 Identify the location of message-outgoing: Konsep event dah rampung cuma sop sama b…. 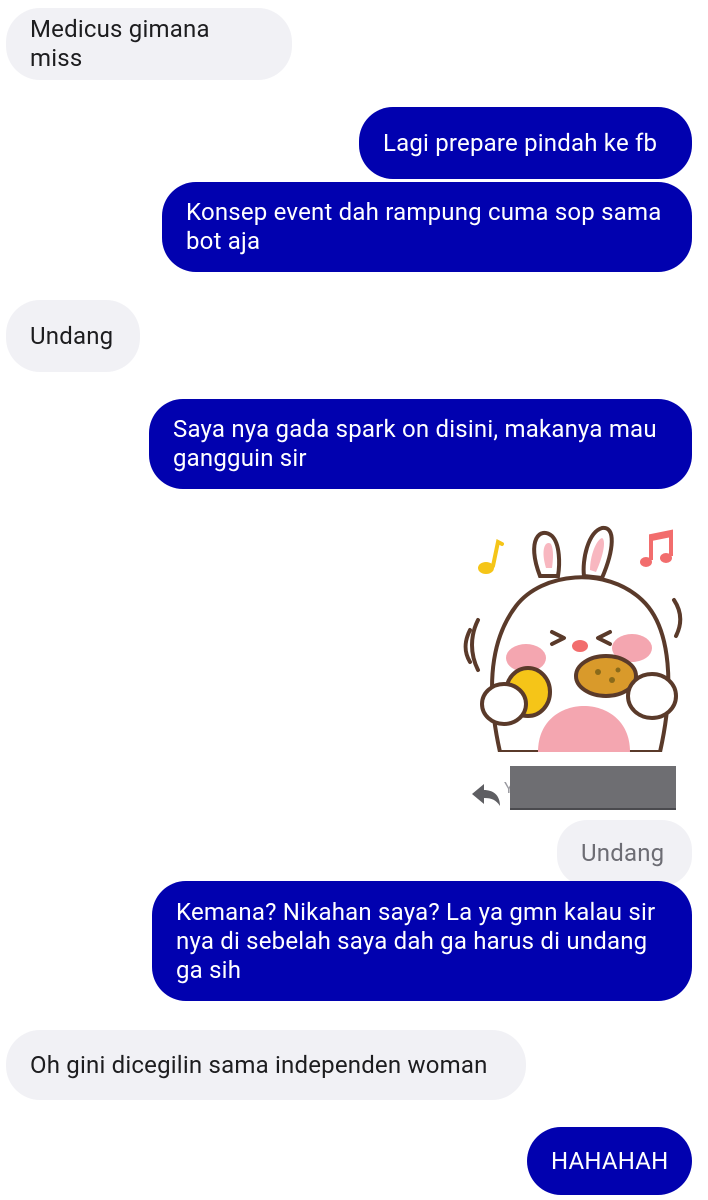
(427, 227).